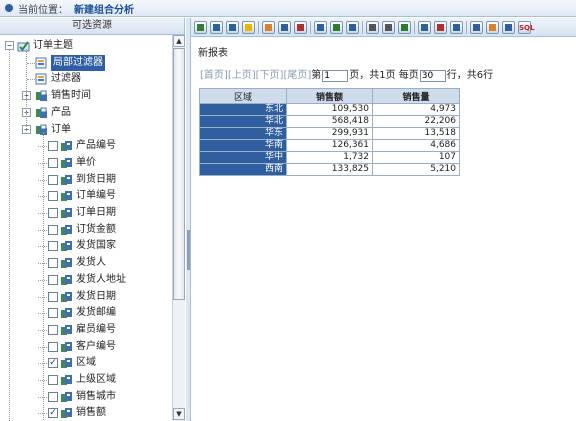 The width and height of the screenshot is (576, 421). What do you see at coordinates (188, 250) in the screenshot?
I see `splitter-grip` at bounding box center [188, 250].